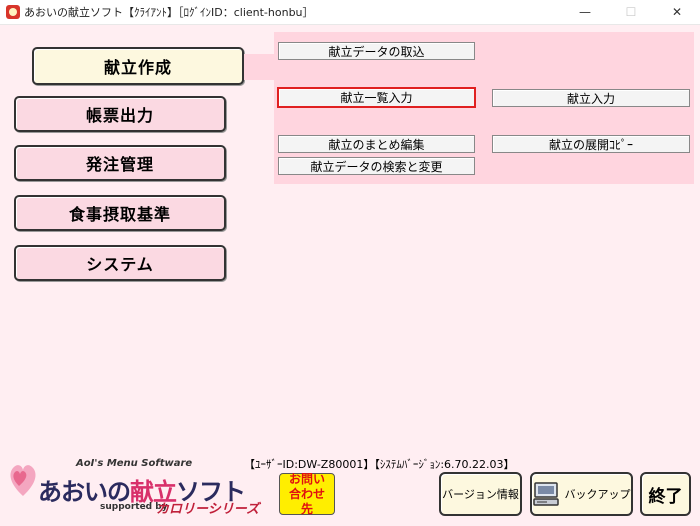 The image size is (700, 526). I want to click on submenu-list-input-button: 献立一覧入力, so click(376, 97).